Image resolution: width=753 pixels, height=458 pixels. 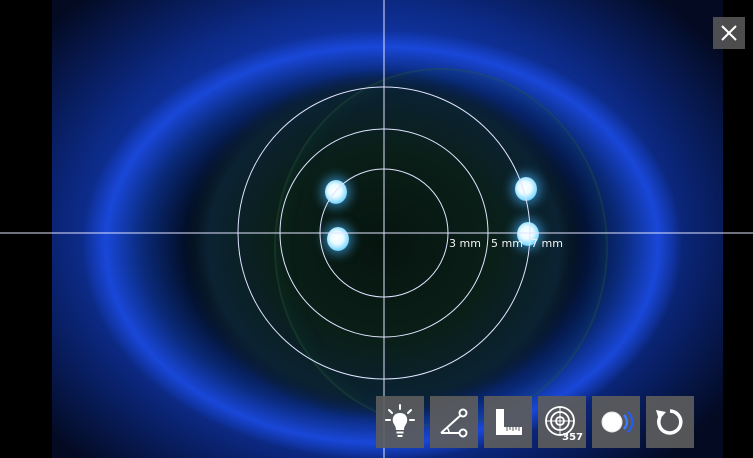 I want to click on ruler-icon, so click(x=508, y=422).